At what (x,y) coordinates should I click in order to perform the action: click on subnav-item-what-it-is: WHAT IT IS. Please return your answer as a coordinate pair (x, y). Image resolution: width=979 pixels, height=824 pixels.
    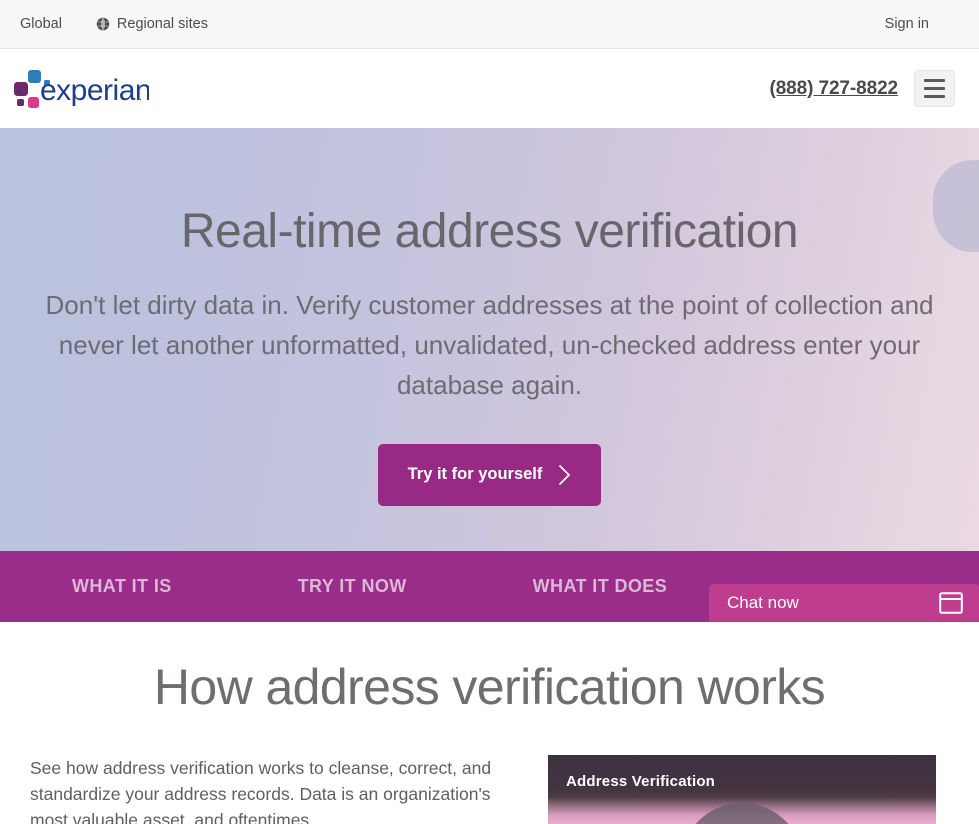
    Looking at the image, I should click on (122, 586).